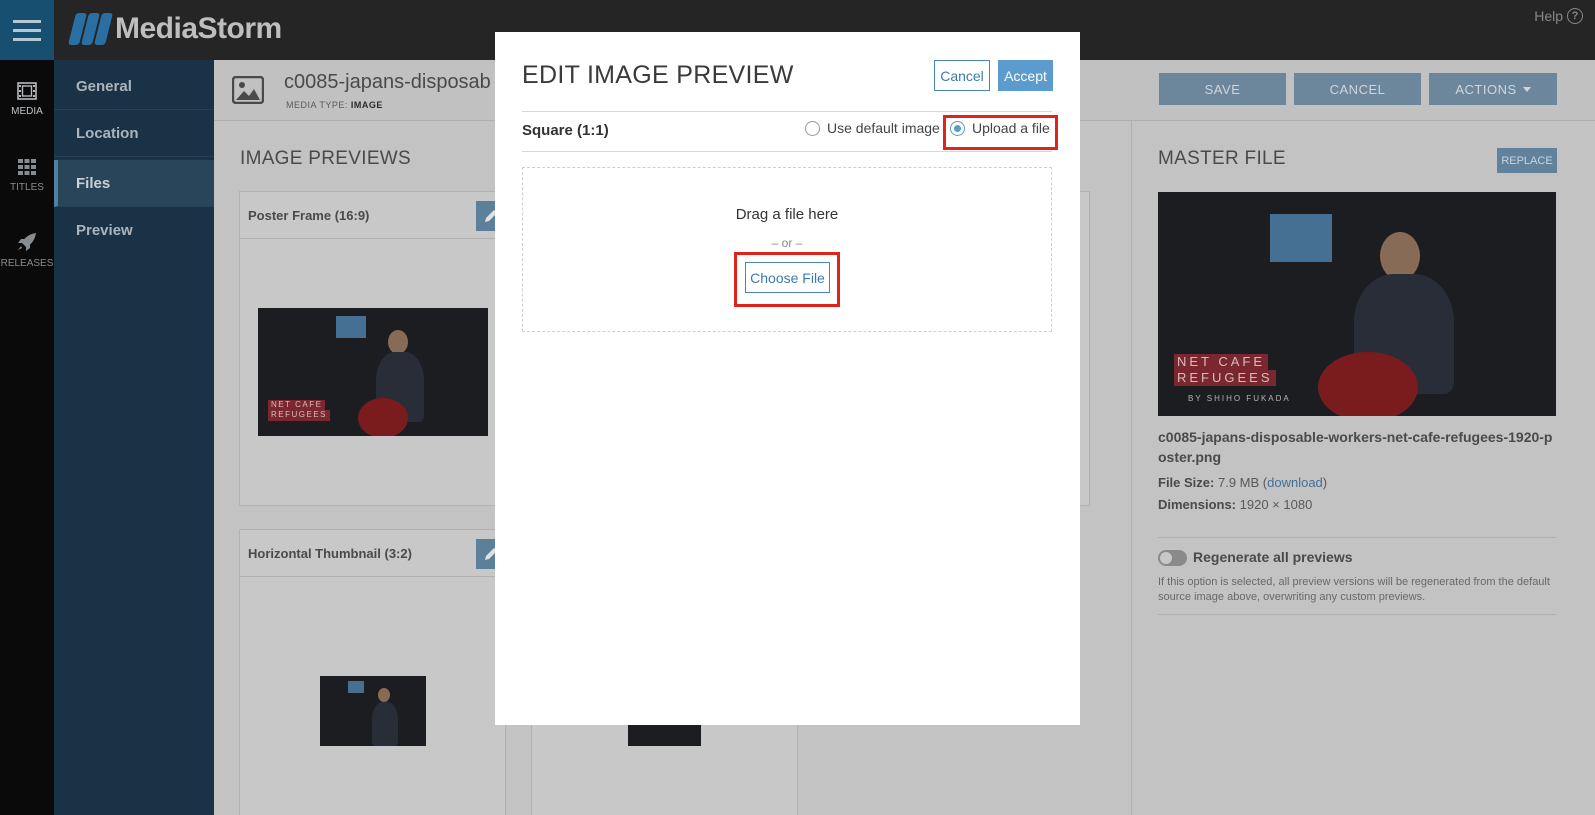 The width and height of the screenshot is (1595, 815). Describe the element at coordinates (962, 75) in the screenshot. I see `modal-cancel-button: Cancel` at that location.